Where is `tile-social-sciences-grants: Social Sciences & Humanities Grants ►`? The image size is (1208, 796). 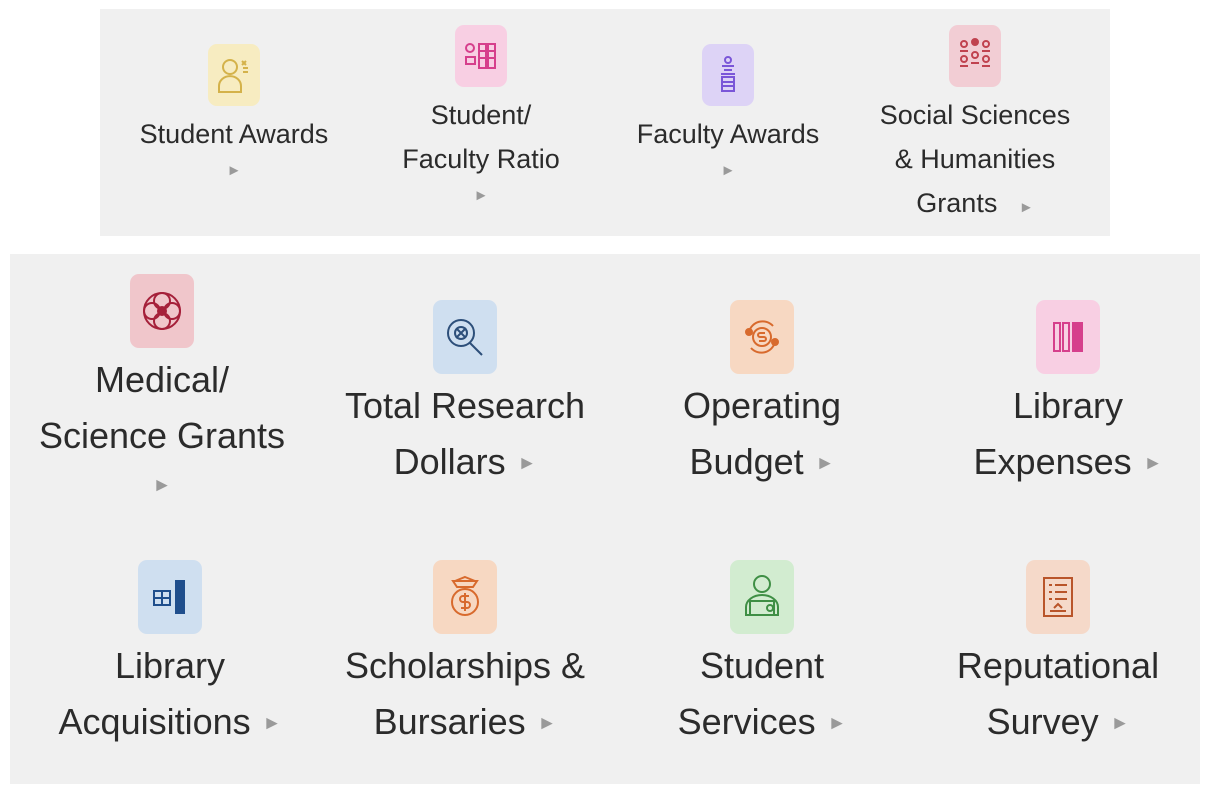
tile-social-sciences-grants: Social Sciences & Humanities Grants ► is located at coordinates (975, 127).